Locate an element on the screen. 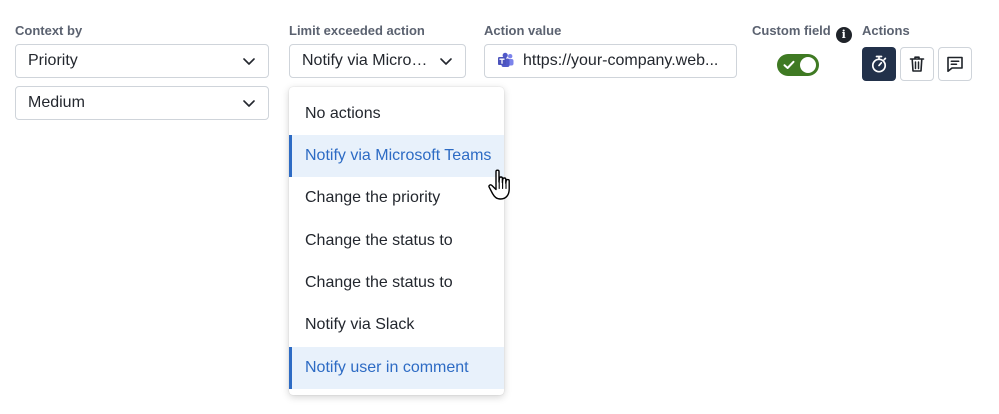 This screenshot has height=414, width=999. option-change-status-1: Change the status to is located at coordinates (396, 241).